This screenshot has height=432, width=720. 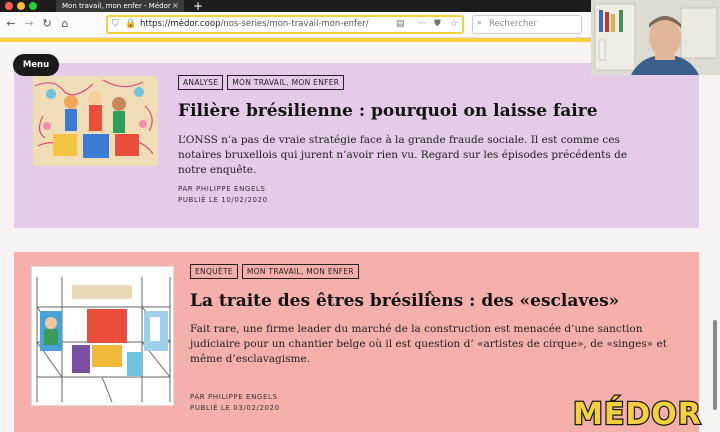 I want to click on article-1-author: PAR PHILIPPE ENGELS, so click(x=223, y=189).